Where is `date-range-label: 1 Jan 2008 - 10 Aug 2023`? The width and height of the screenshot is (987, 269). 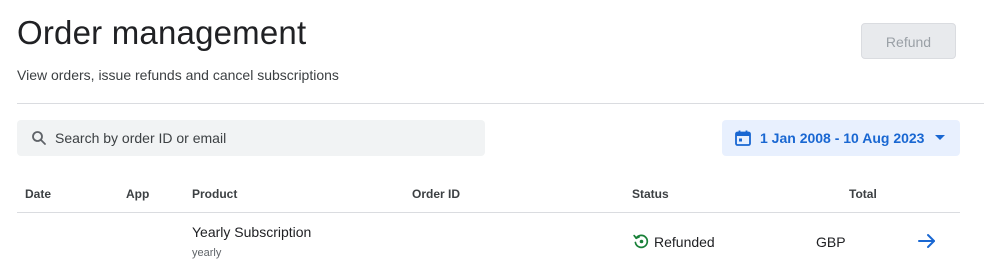
date-range-label: 1 Jan 2008 - 10 Aug 2023 is located at coordinates (842, 138).